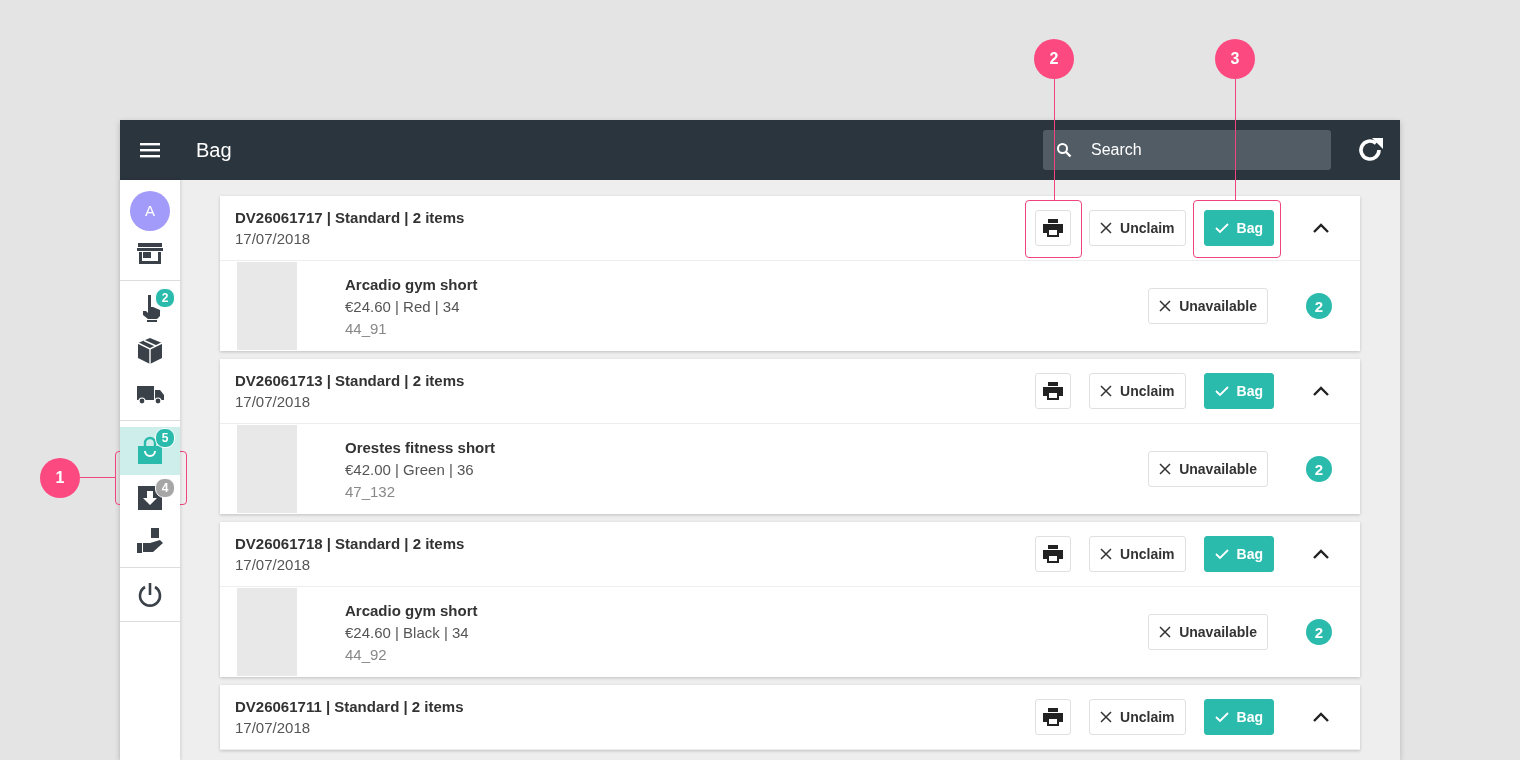  Describe the element at coordinates (1054, 59) in the screenshot. I see `callout-number: 2` at that location.